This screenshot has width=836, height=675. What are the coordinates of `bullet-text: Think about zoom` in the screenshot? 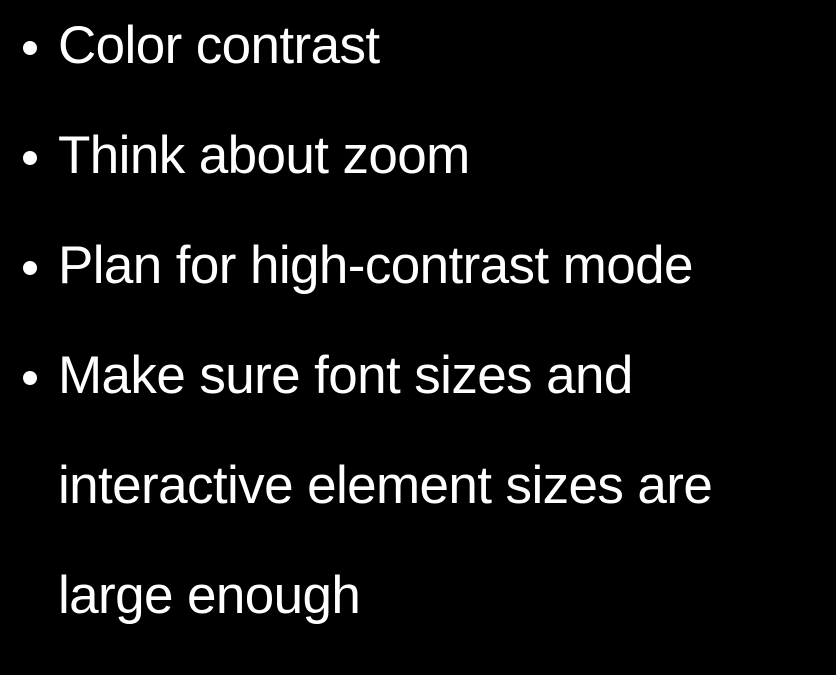 It's located at (264, 155).